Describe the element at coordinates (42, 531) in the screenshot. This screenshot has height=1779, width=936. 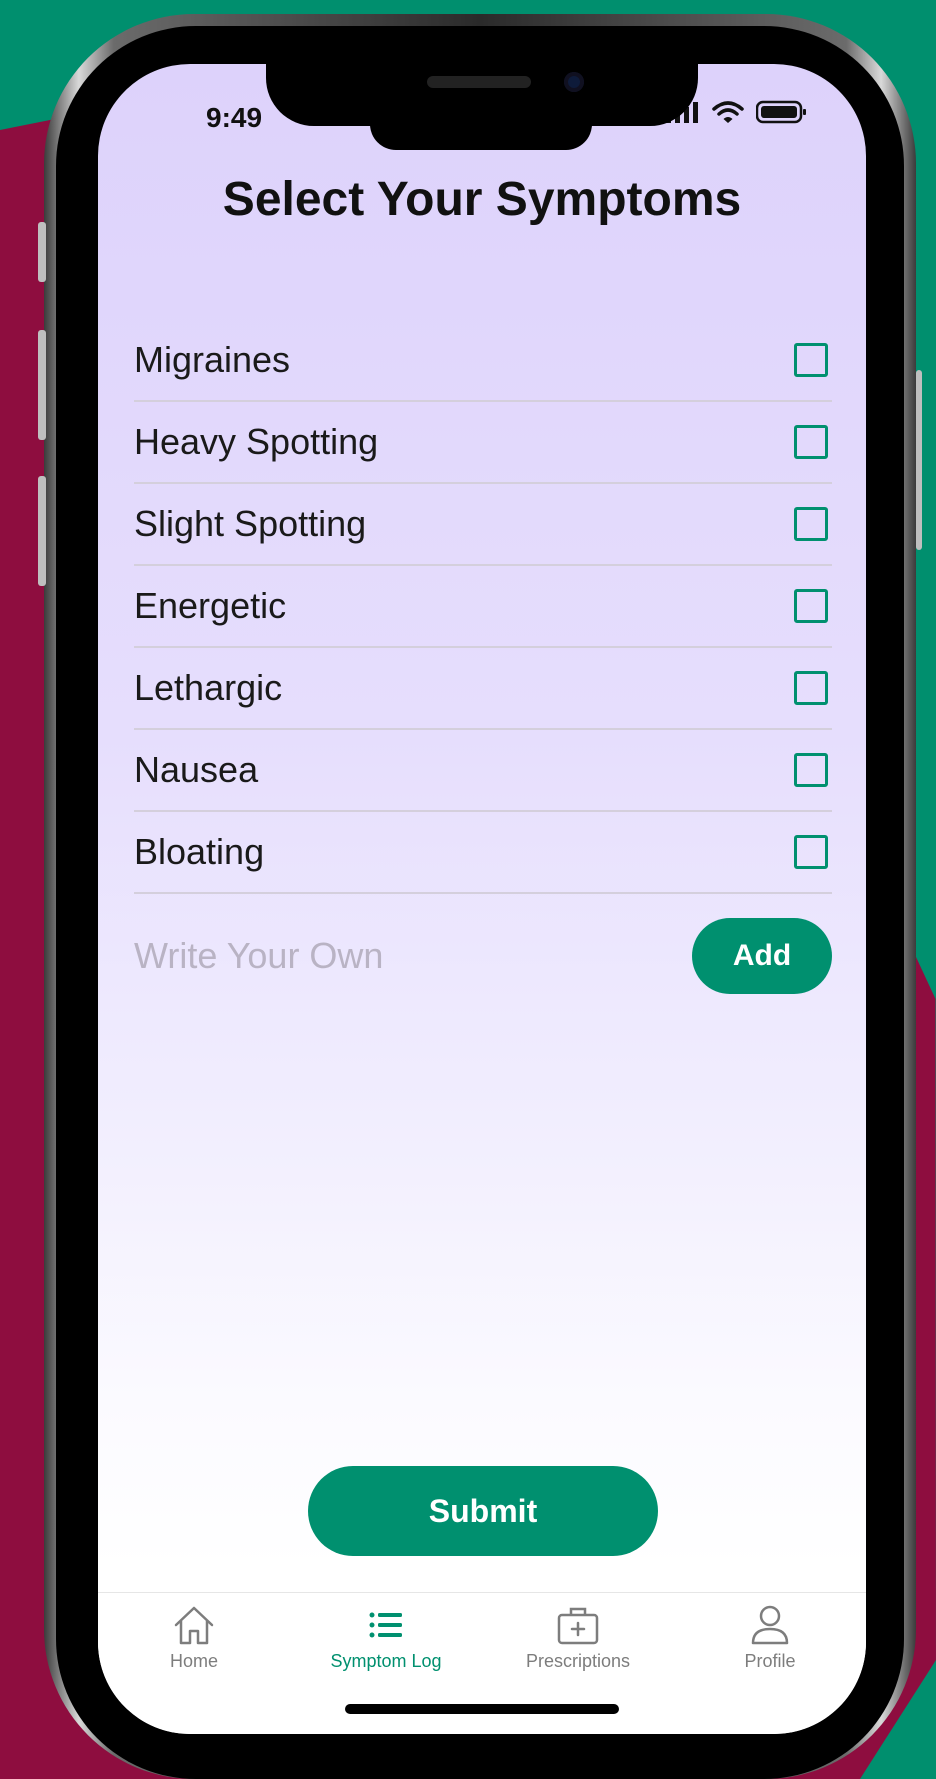
I see `volume-down-button` at that location.